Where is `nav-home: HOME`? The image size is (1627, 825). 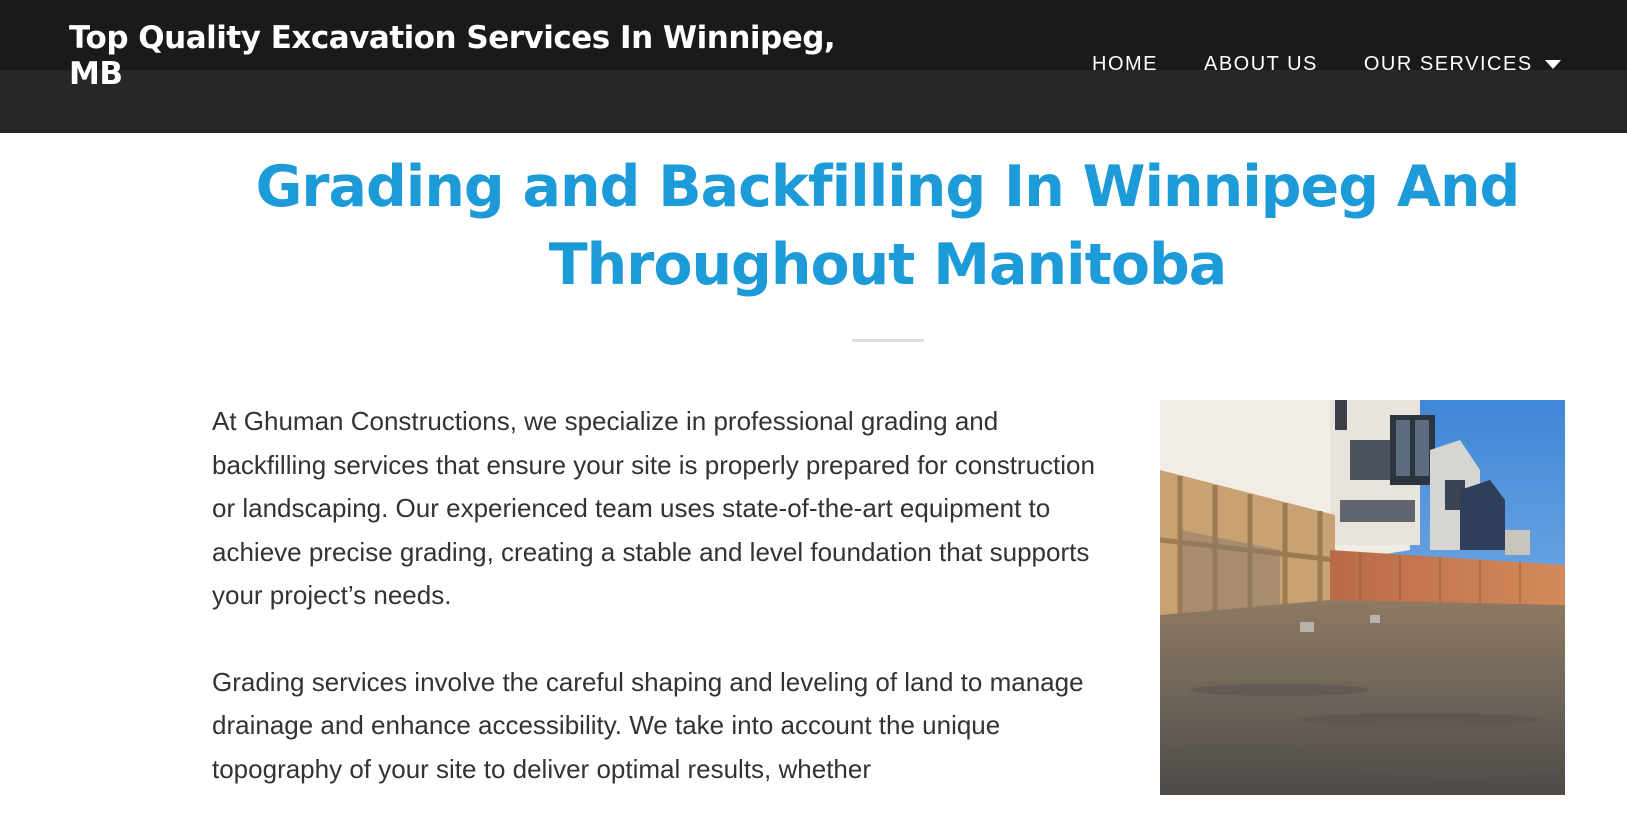 nav-home: HOME is located at coordinates (1125, 64).